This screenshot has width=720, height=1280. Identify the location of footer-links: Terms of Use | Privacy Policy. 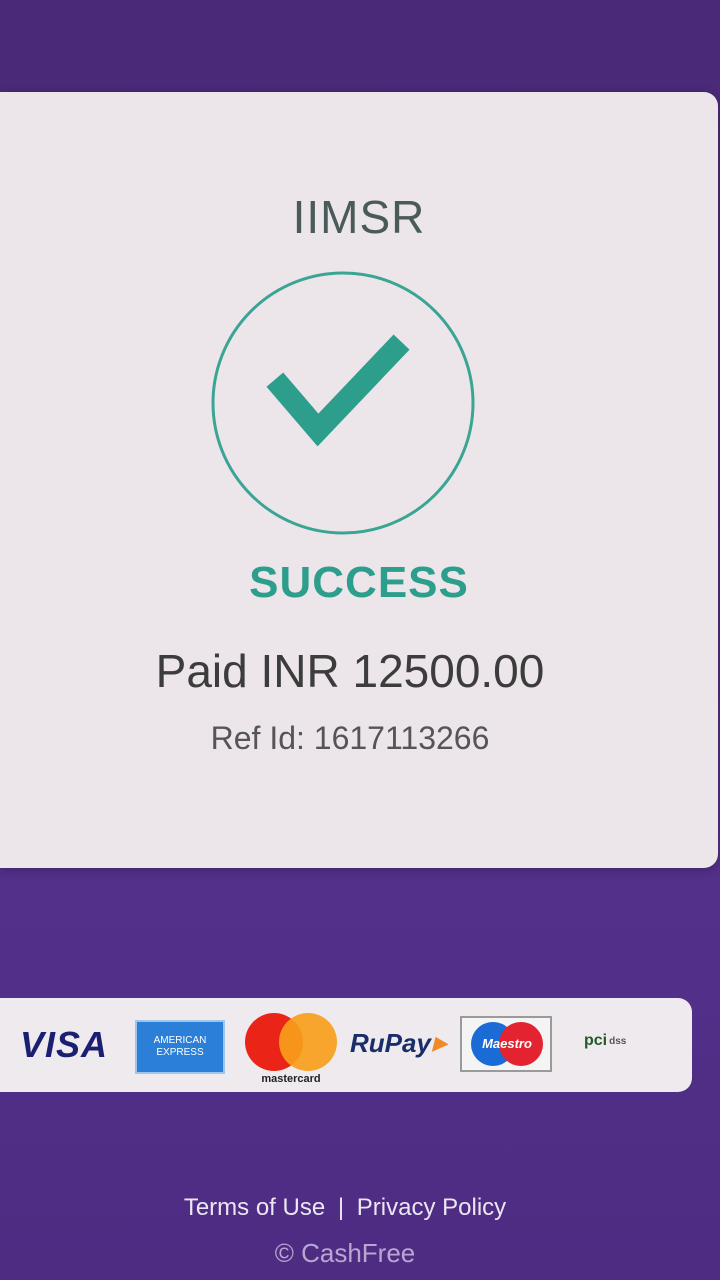
(345, 1208).